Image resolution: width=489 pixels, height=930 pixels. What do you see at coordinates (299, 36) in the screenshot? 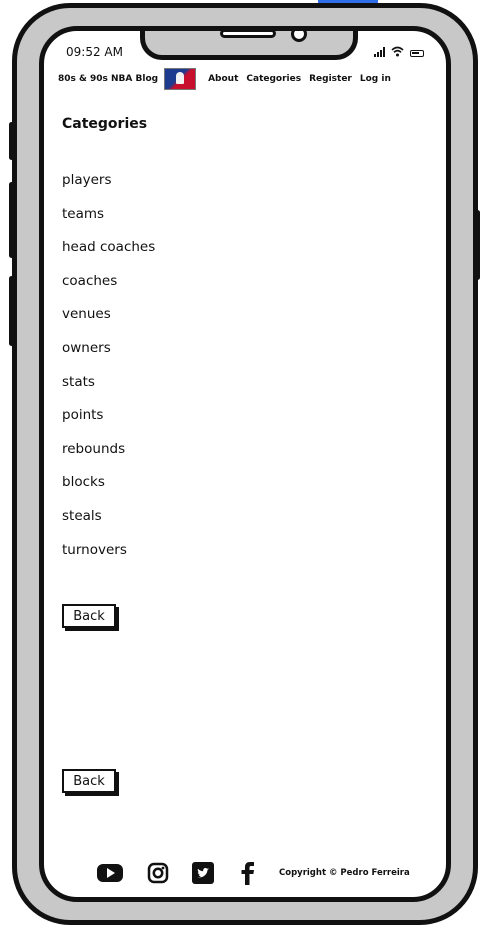
I see `camera` at bounding box center [299, 36].